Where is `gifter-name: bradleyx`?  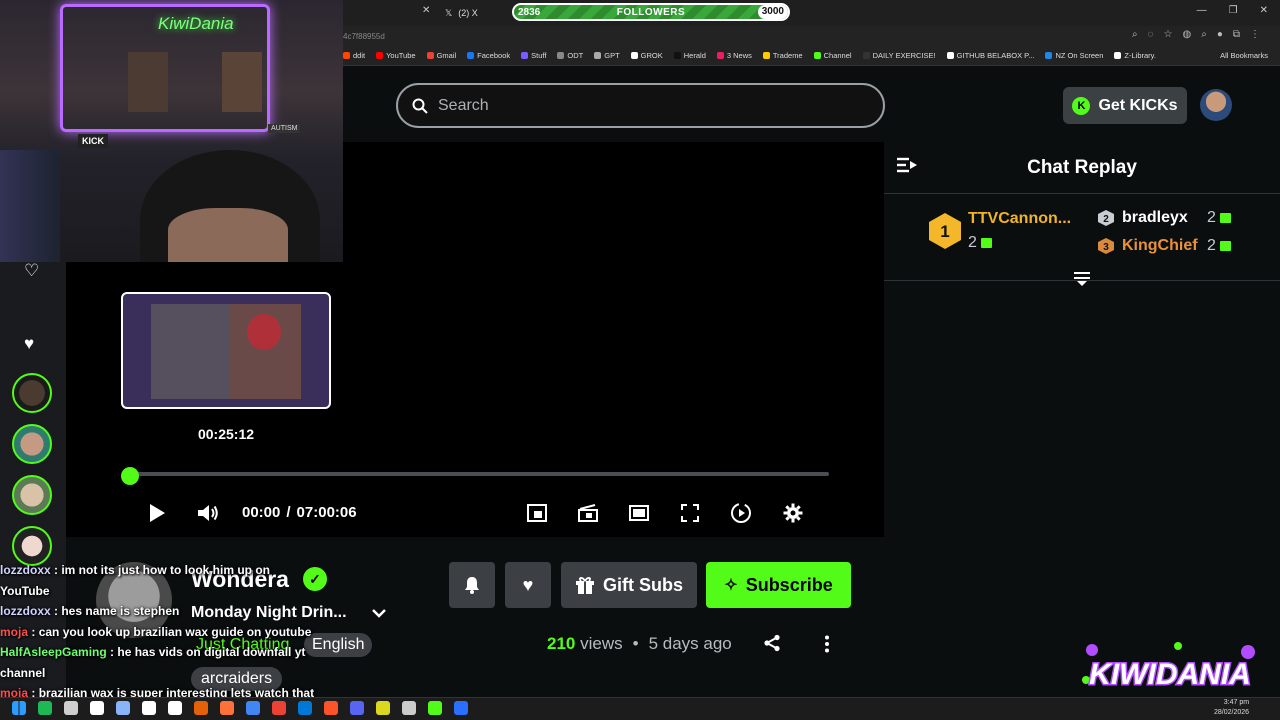 gifter-name: bradleyx is located at coordinates (1155, 218).